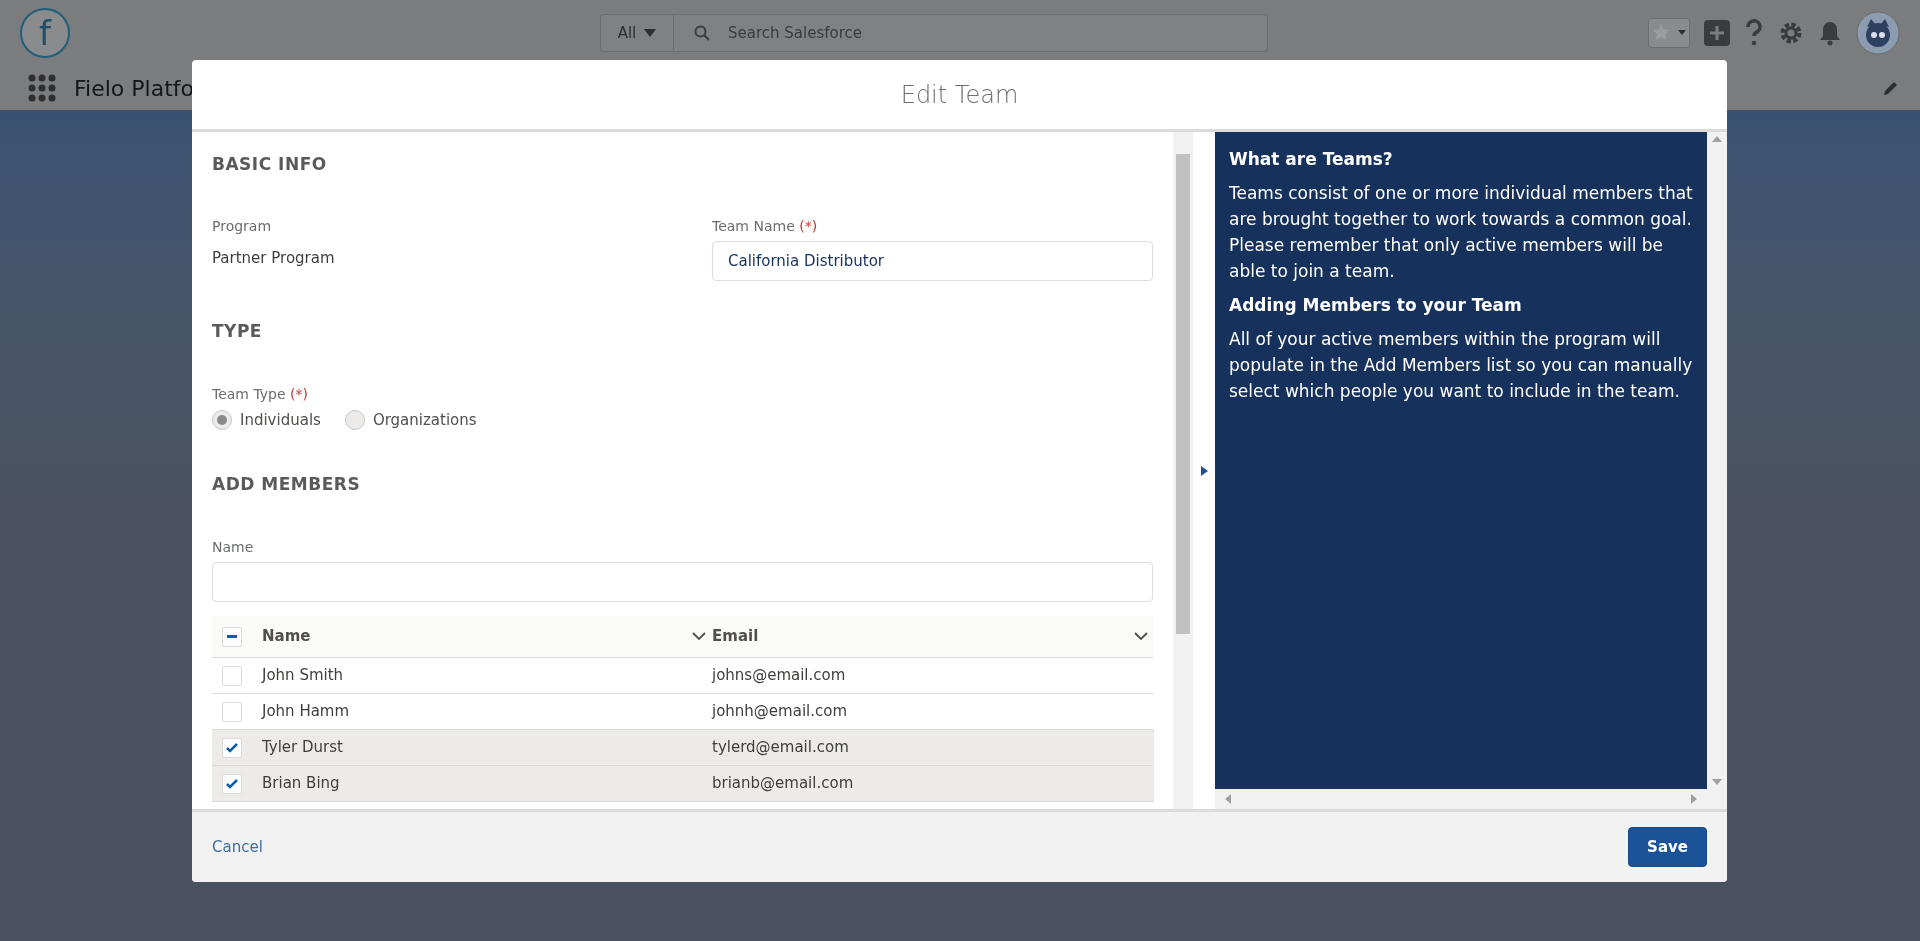 This screenshot has height=941, width=1920. I want to click on radio-label: Individuals, so click(280, 420).